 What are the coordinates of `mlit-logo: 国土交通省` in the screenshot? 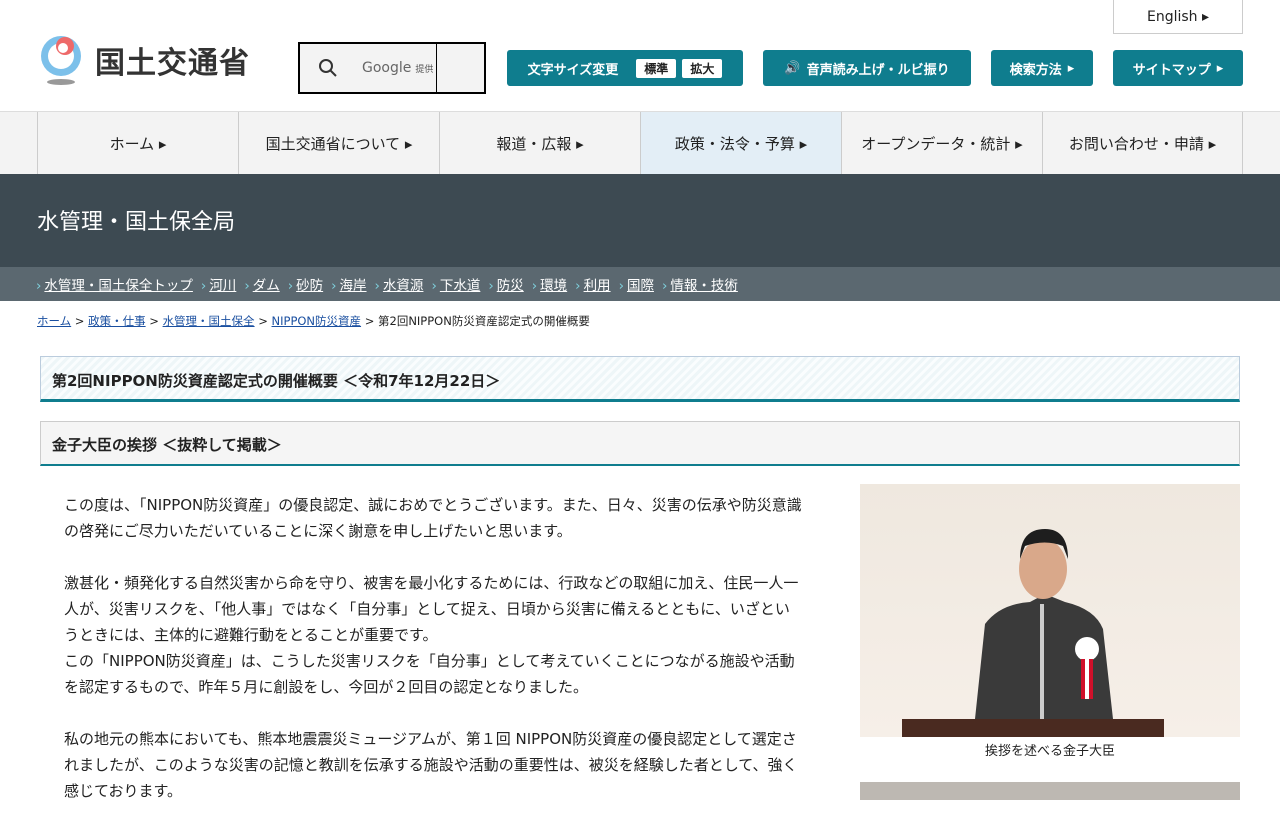 It's located at (143, 60).